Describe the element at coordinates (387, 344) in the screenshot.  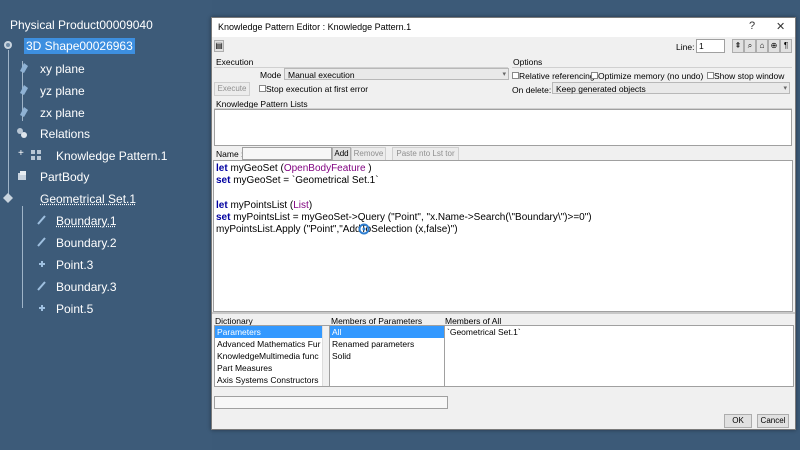
I see `list-item: Renamed parameters` at that location.